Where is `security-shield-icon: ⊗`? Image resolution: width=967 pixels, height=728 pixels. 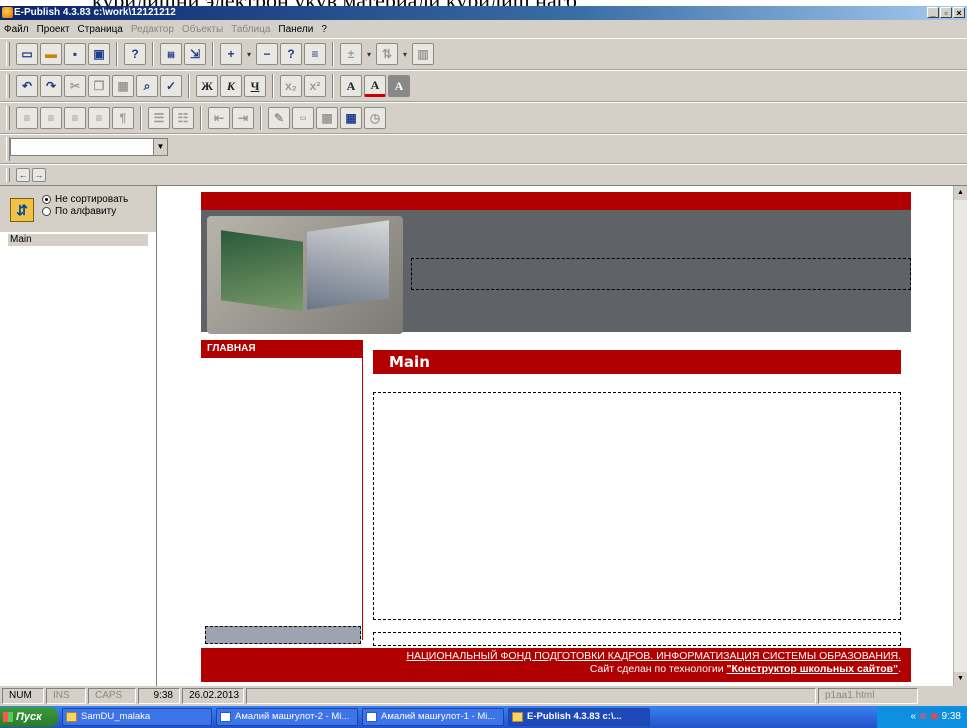 security-shield-icon: ⊗ is located at coordinates (924, 716).